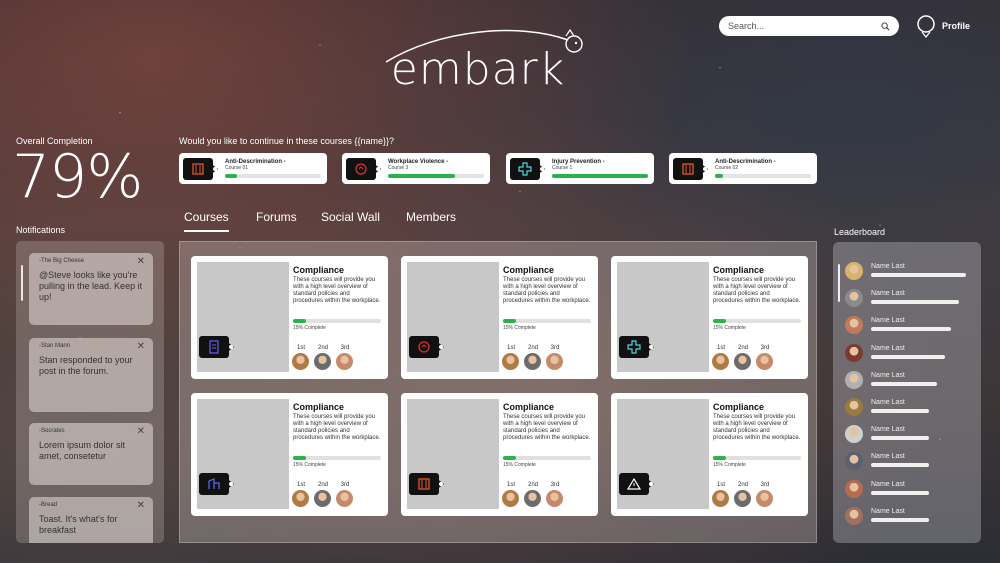 Image resolution: width=1000 pixels, height=563 pixels. What do you see at coordinates (300, 485) in the screenshot?
I see `rank-label: 1st` at bounding box center [300, 485].